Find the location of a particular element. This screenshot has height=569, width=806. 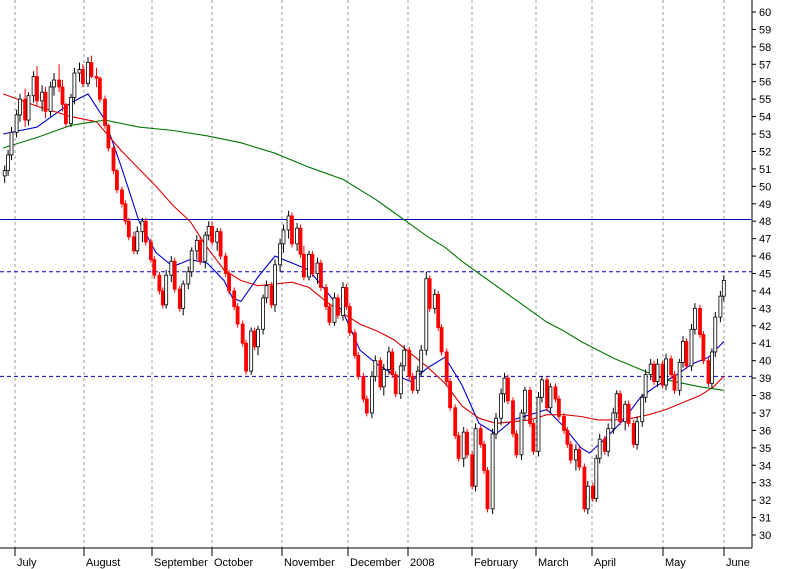

x-tick-label: 2008 is located at coordinates (422, 563).